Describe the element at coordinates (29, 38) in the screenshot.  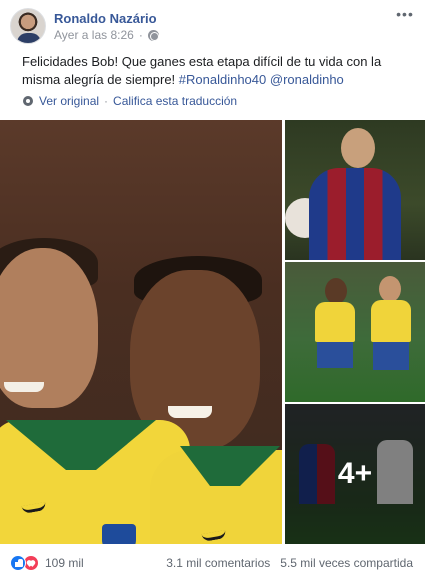
I see `avatar-shirt` at that location.